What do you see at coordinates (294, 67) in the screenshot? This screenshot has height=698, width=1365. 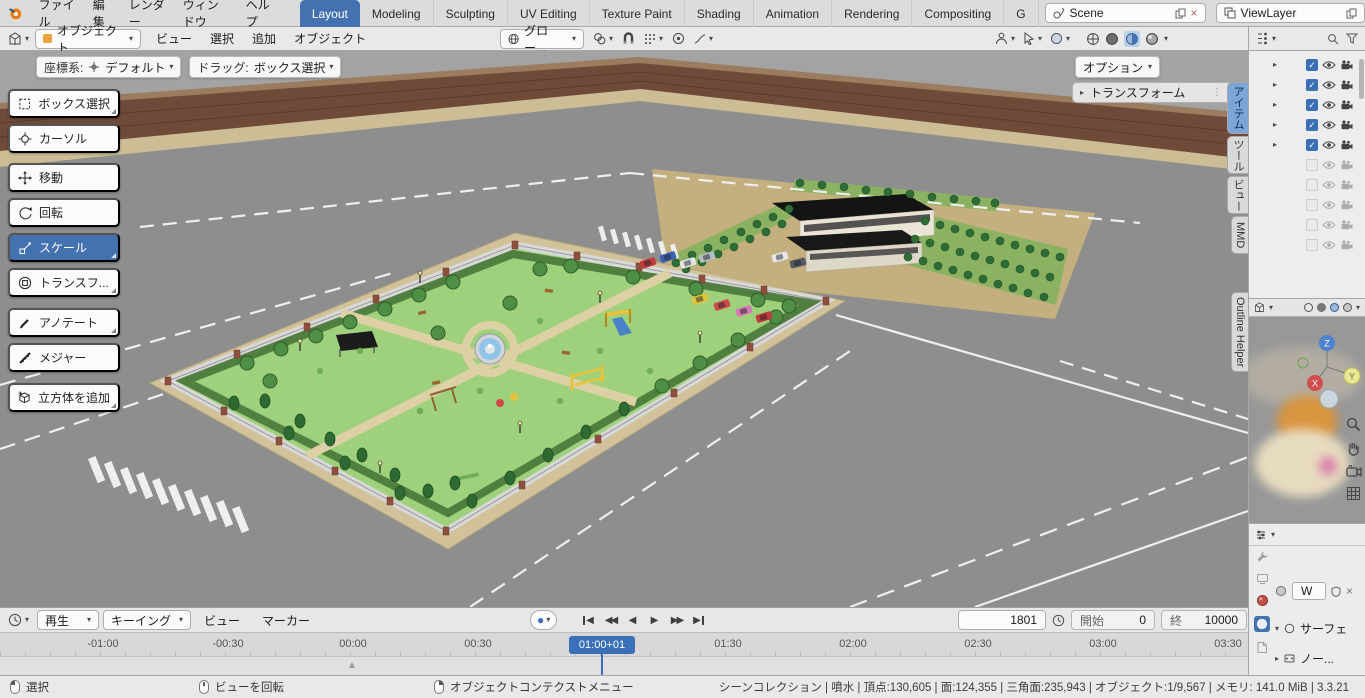 I see `drag-mode-select: ボックス選択 ▾` at bounding box center [294, 67].